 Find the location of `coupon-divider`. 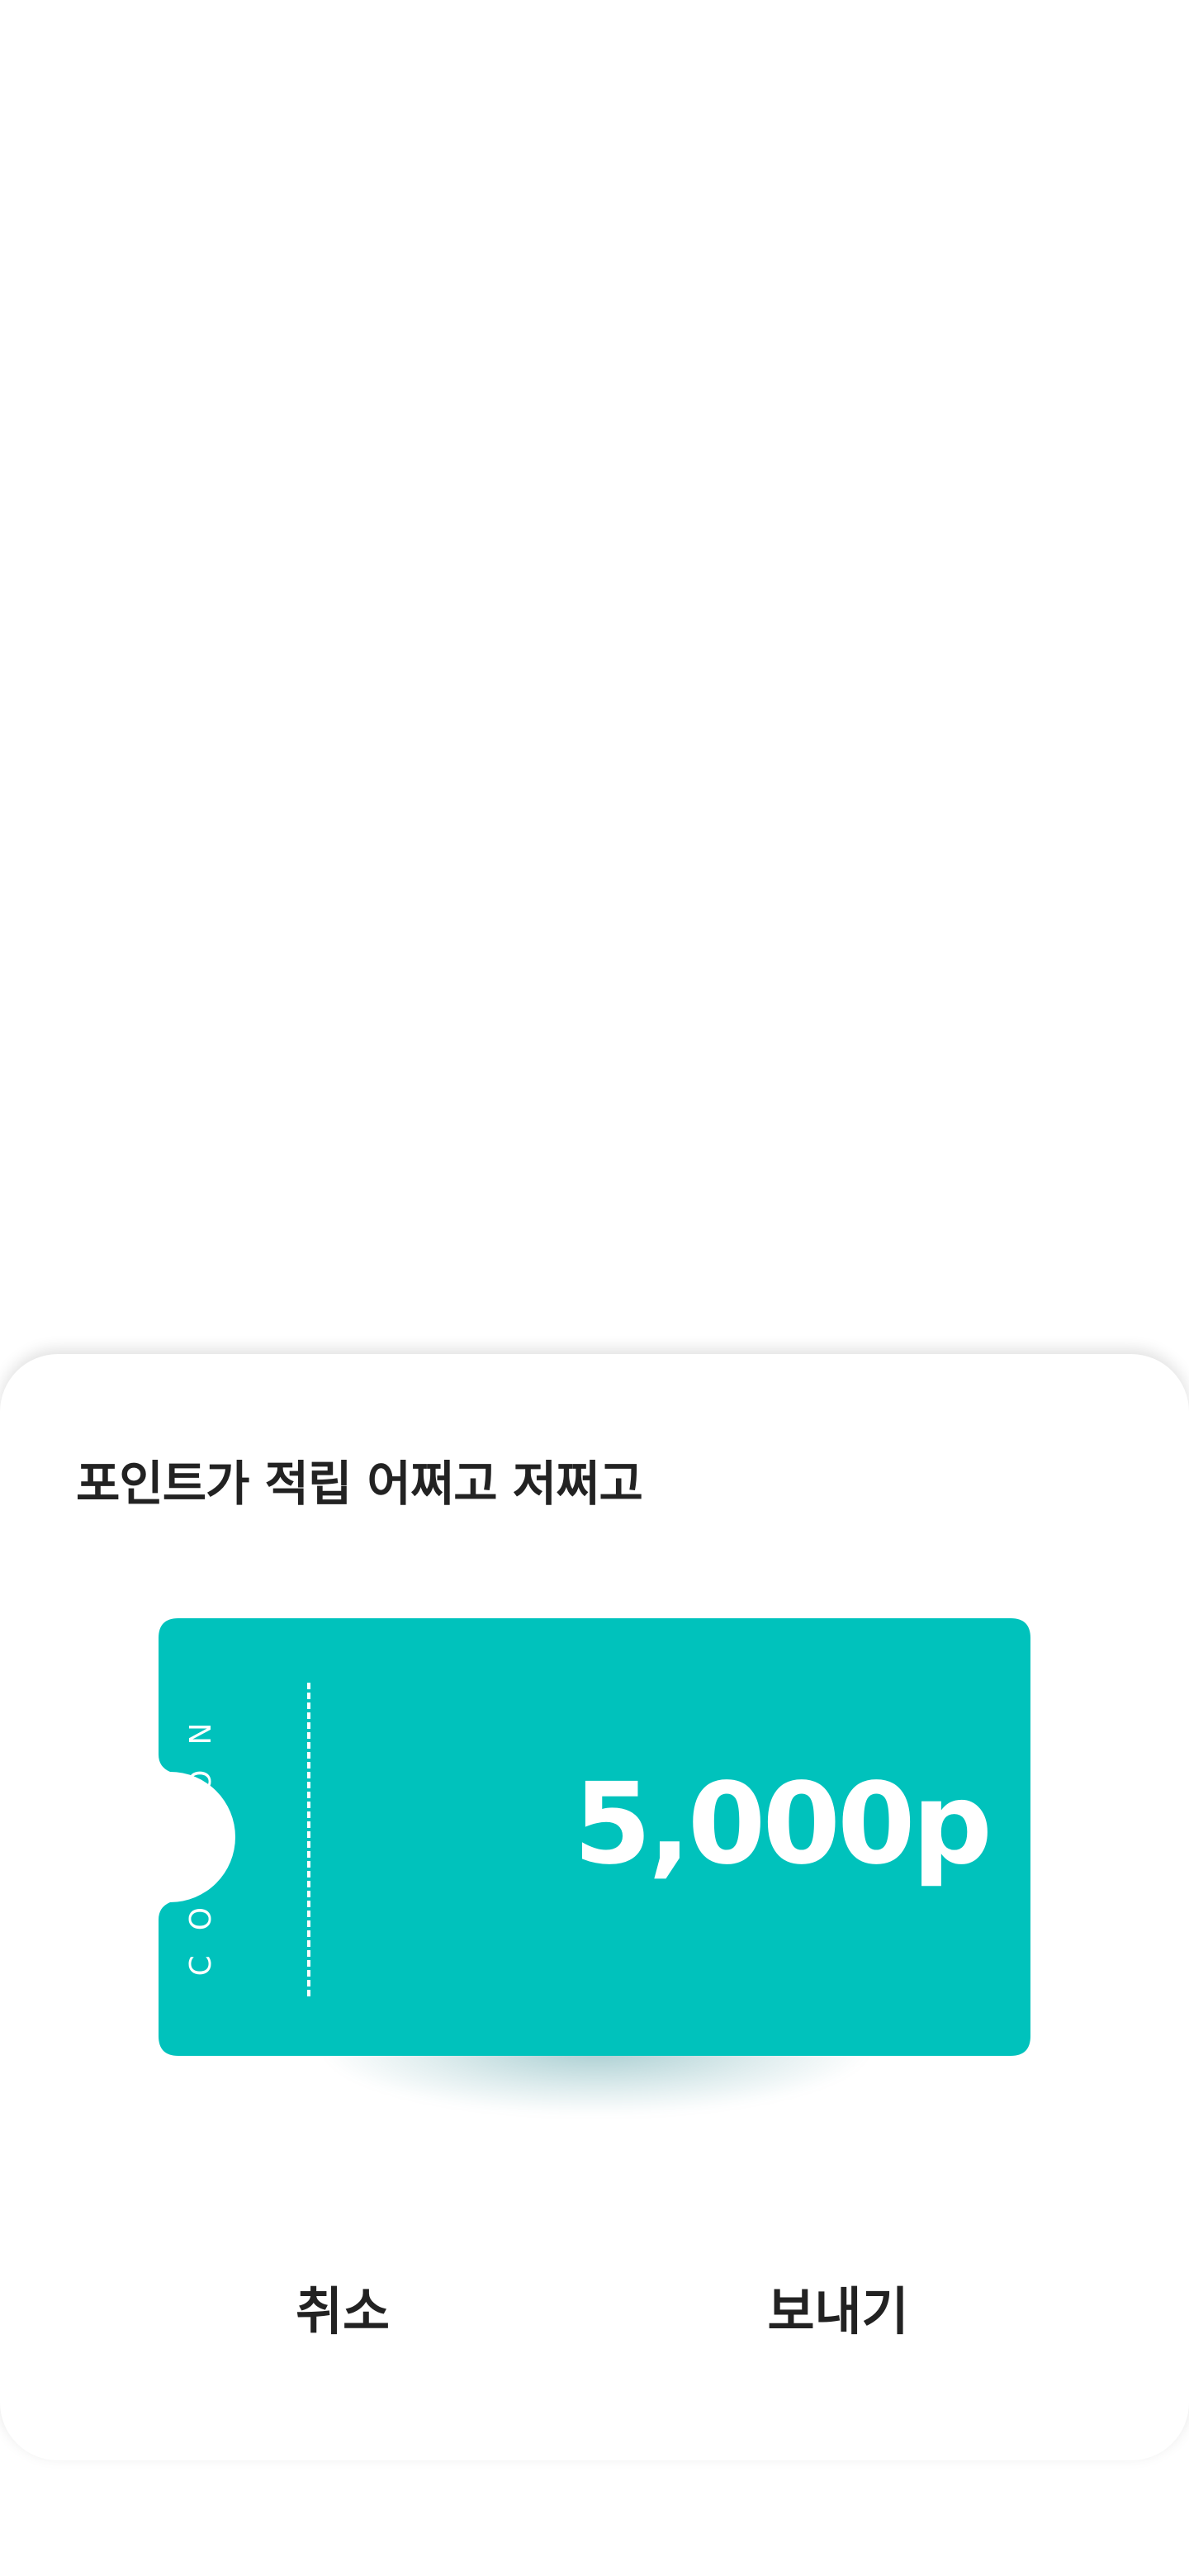

coupon-divider is located at coordinates (308, 1839).